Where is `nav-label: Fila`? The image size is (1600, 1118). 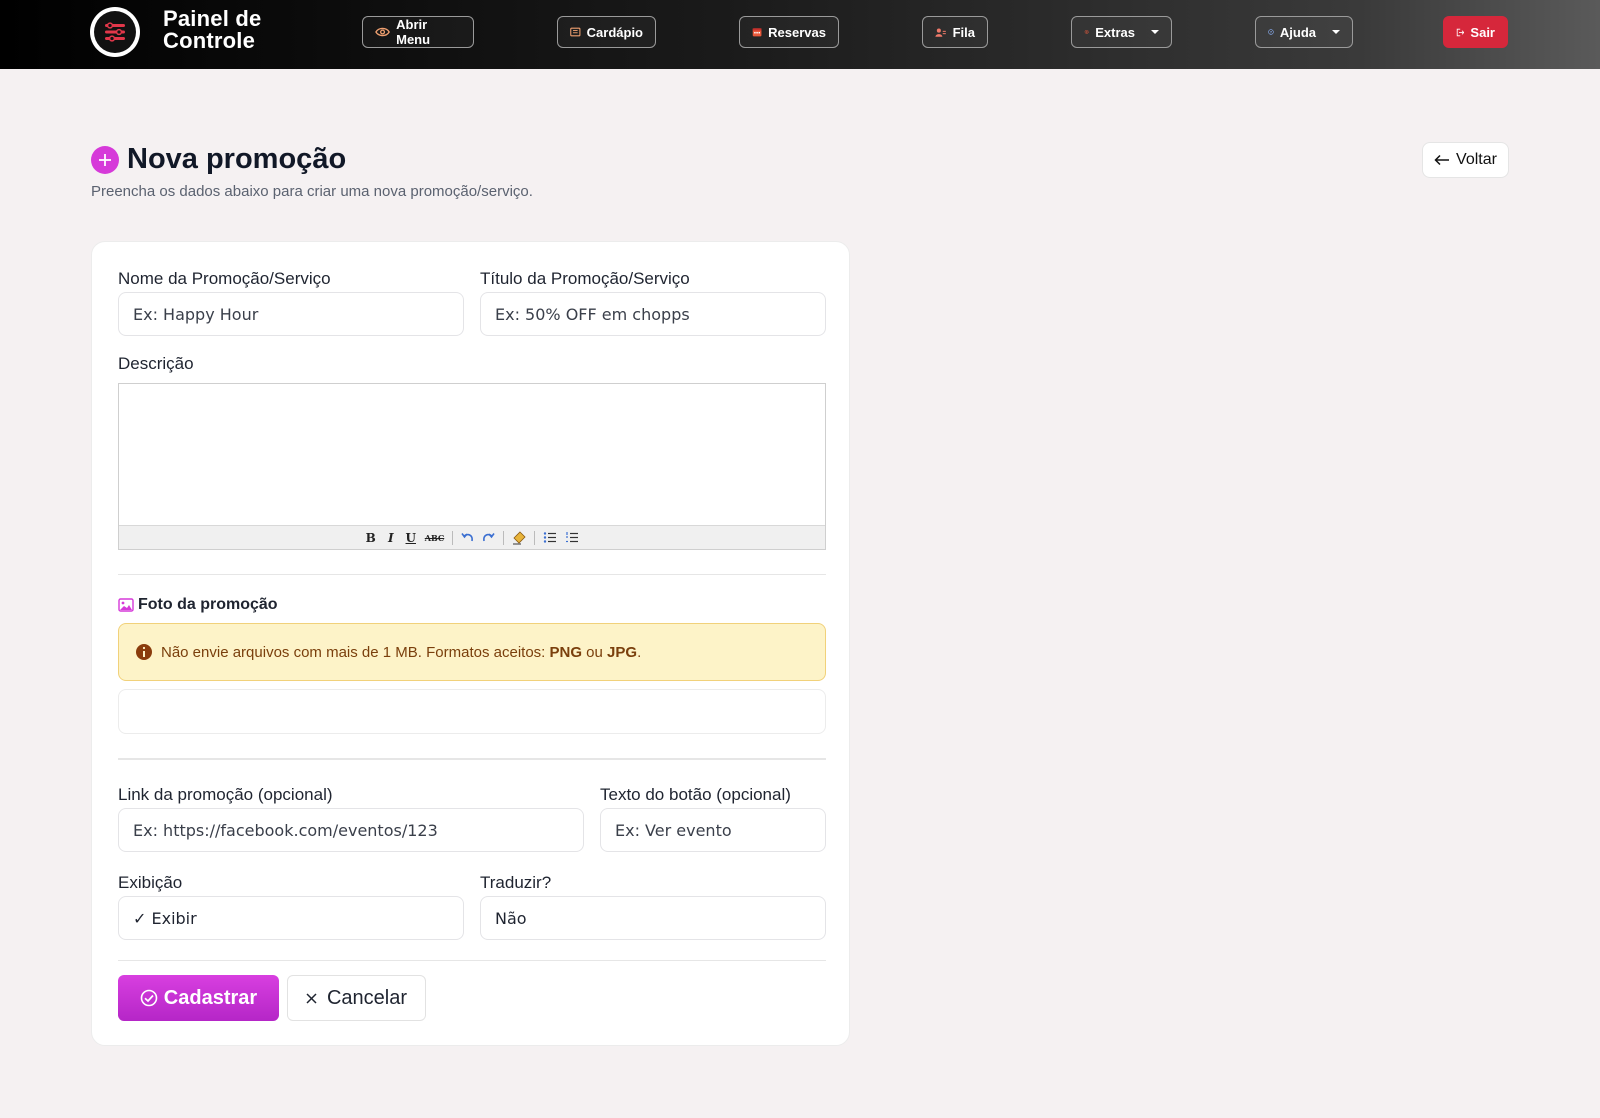 nav-label: Fila is located at coordinates (963, 32).